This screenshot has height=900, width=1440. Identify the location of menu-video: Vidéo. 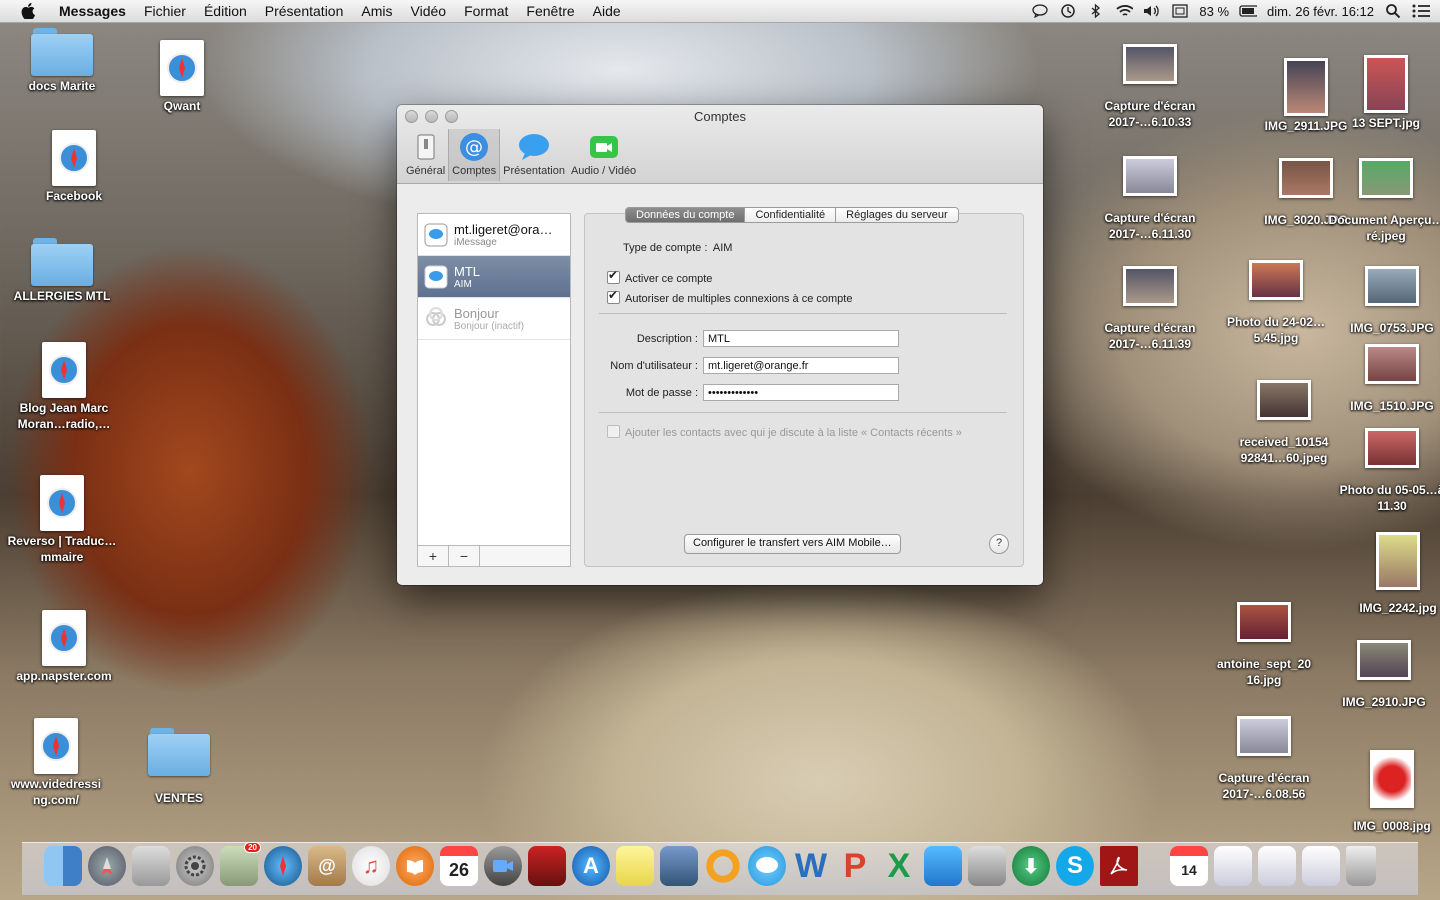
(429, 11).